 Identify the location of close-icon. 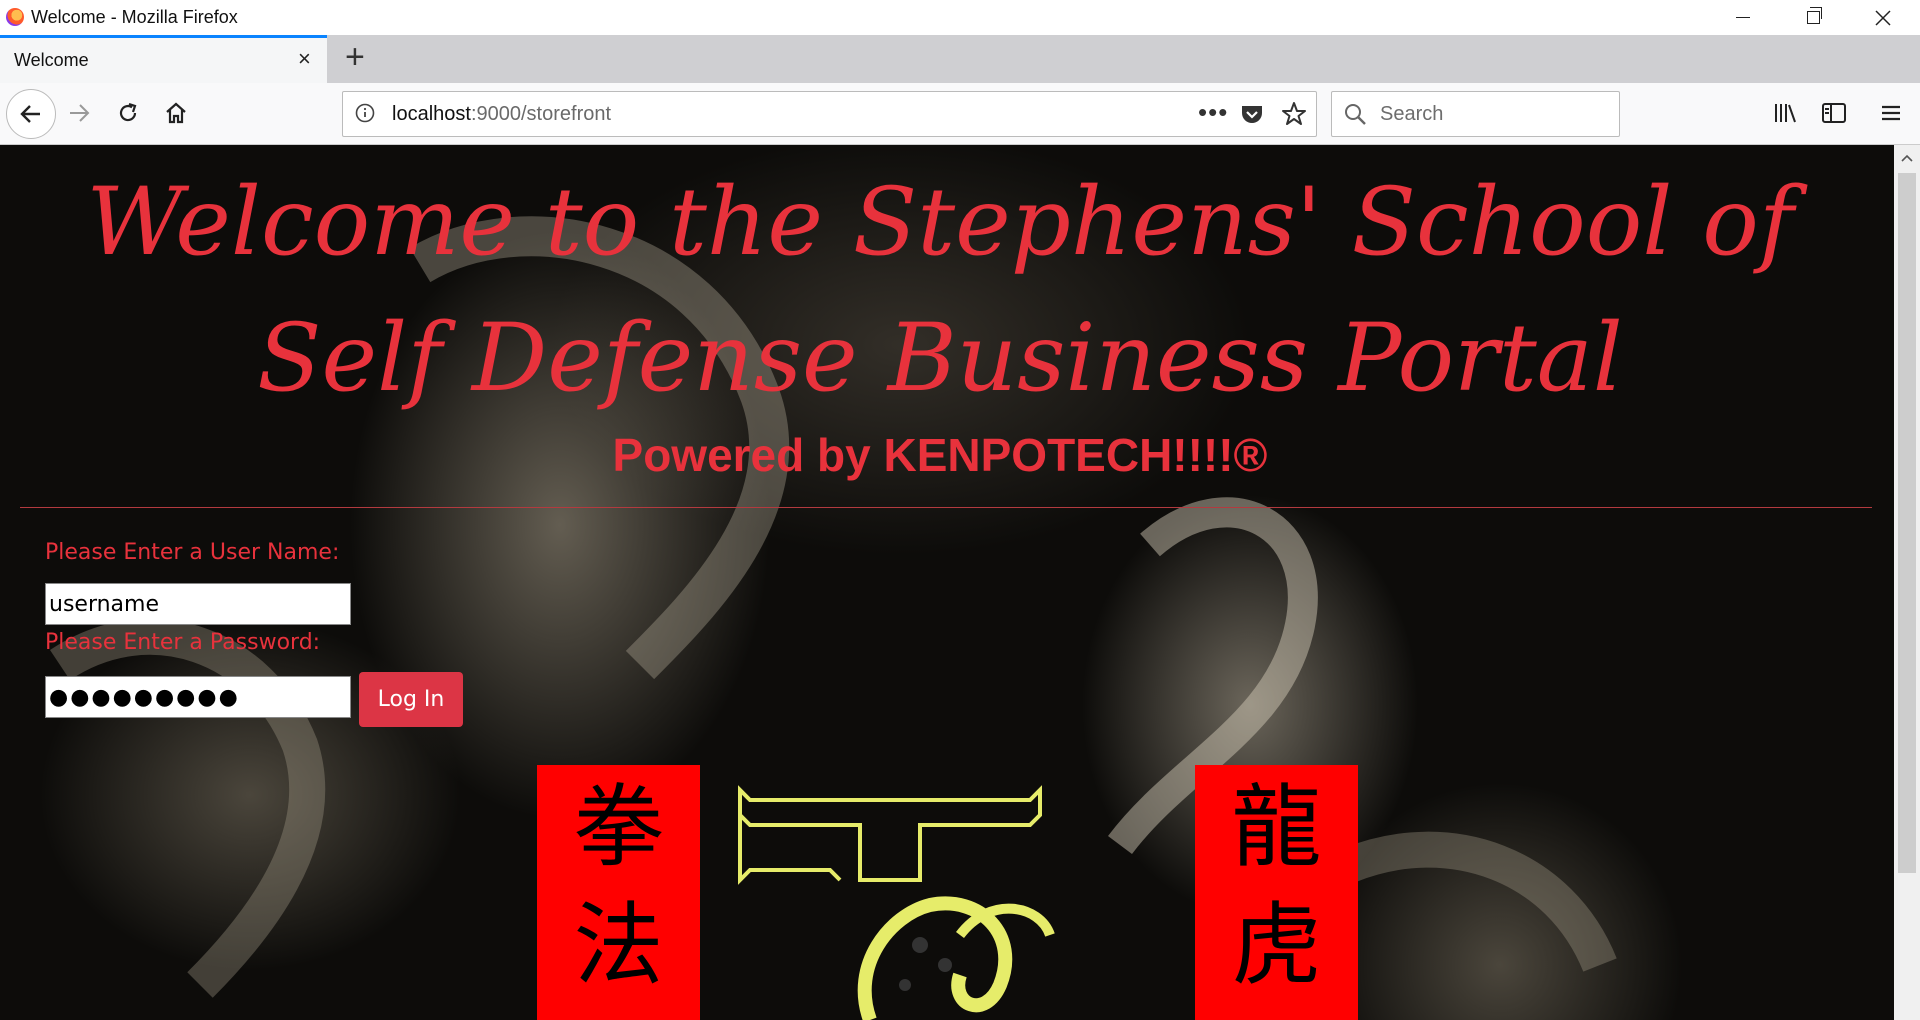
(1883, 17).